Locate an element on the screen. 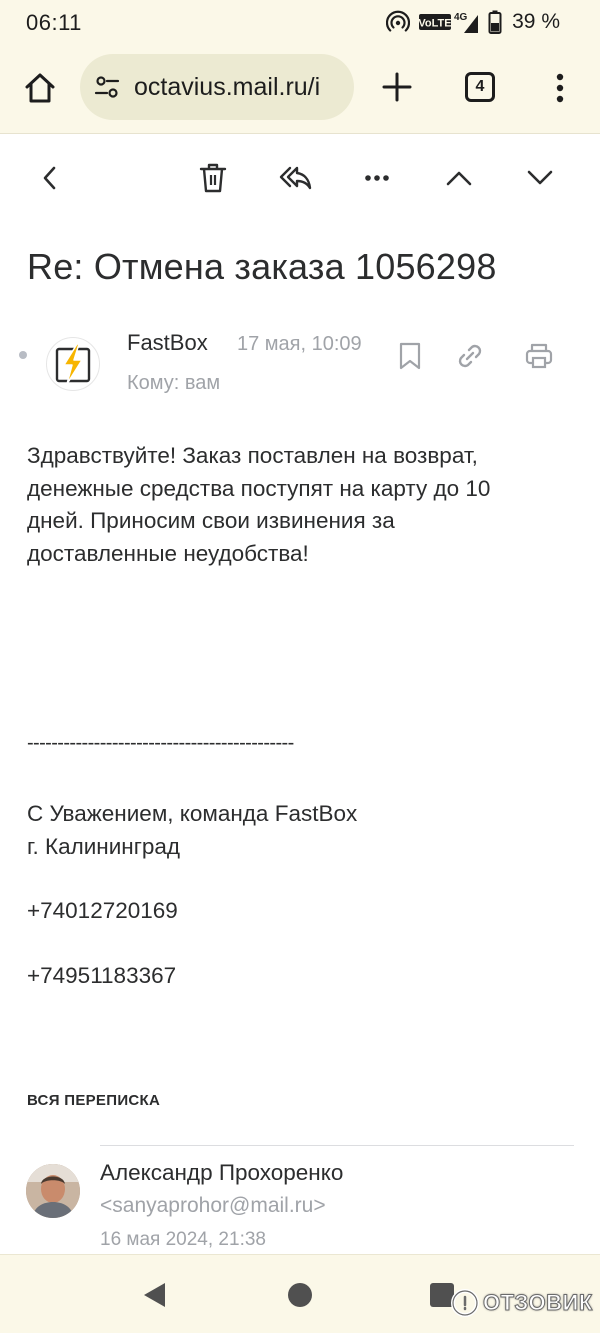  back-button is located at coordinates (50, 178).